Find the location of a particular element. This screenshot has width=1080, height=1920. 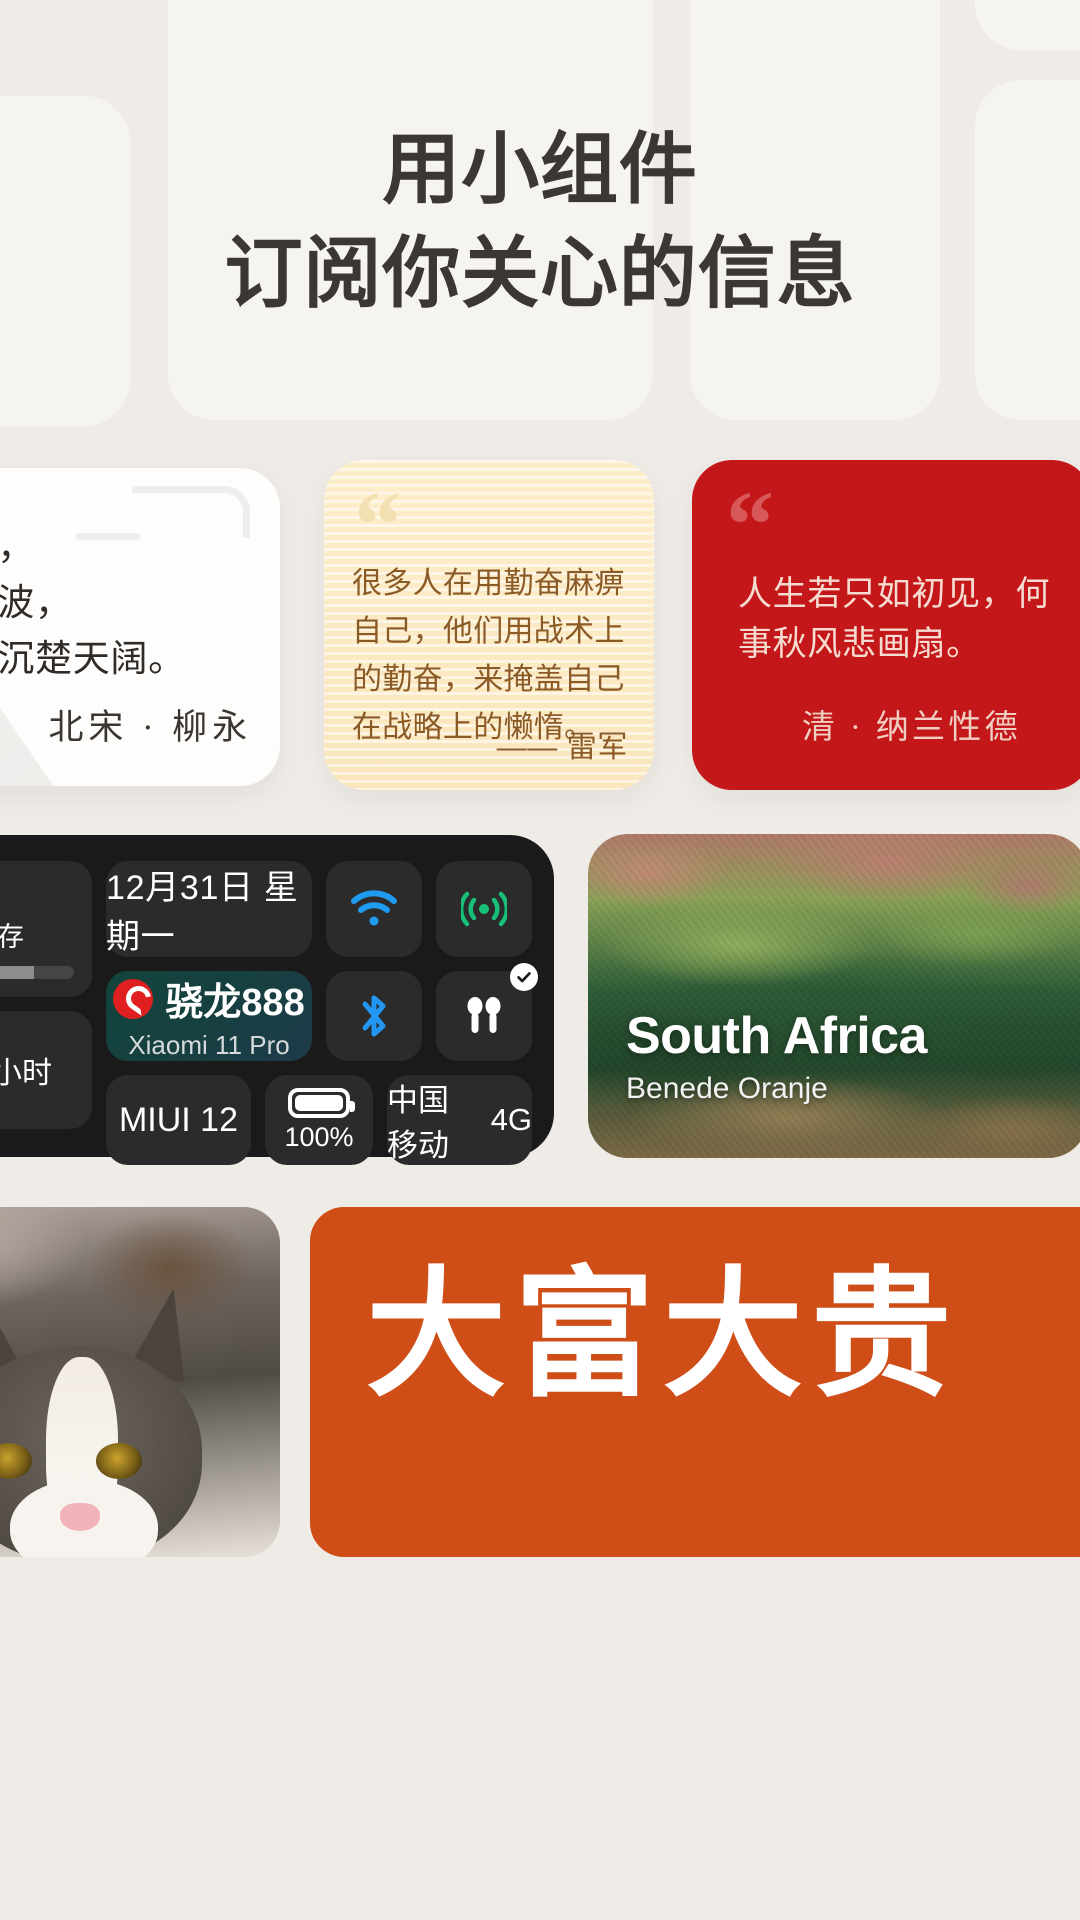

hours-label: 小时 is located at coordinates (26, 1073).